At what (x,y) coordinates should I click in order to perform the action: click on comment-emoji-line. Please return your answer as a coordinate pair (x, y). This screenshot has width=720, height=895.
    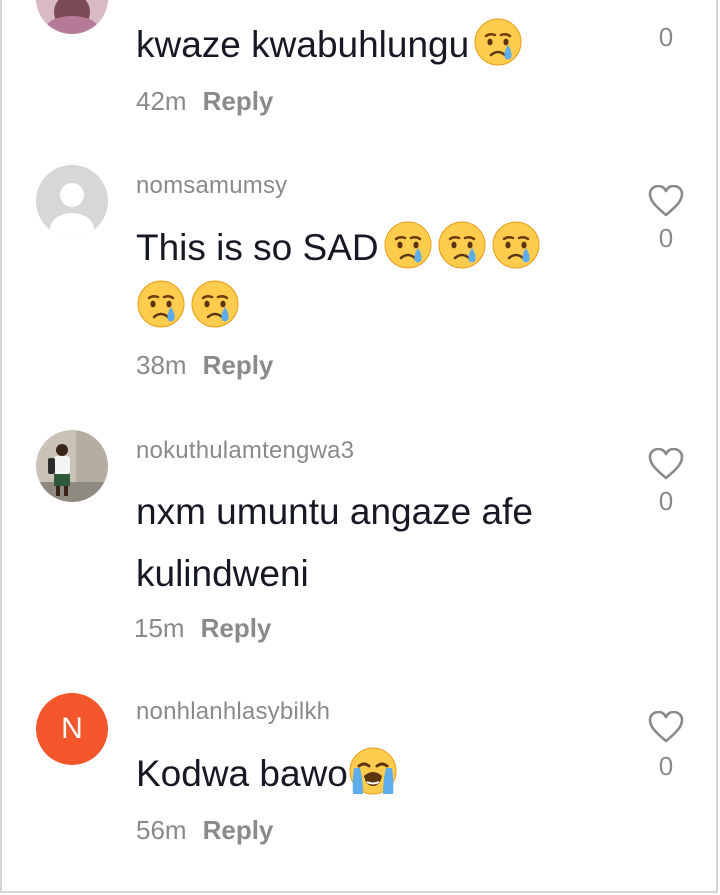
    Looking at the image, I should click on (188, 310).